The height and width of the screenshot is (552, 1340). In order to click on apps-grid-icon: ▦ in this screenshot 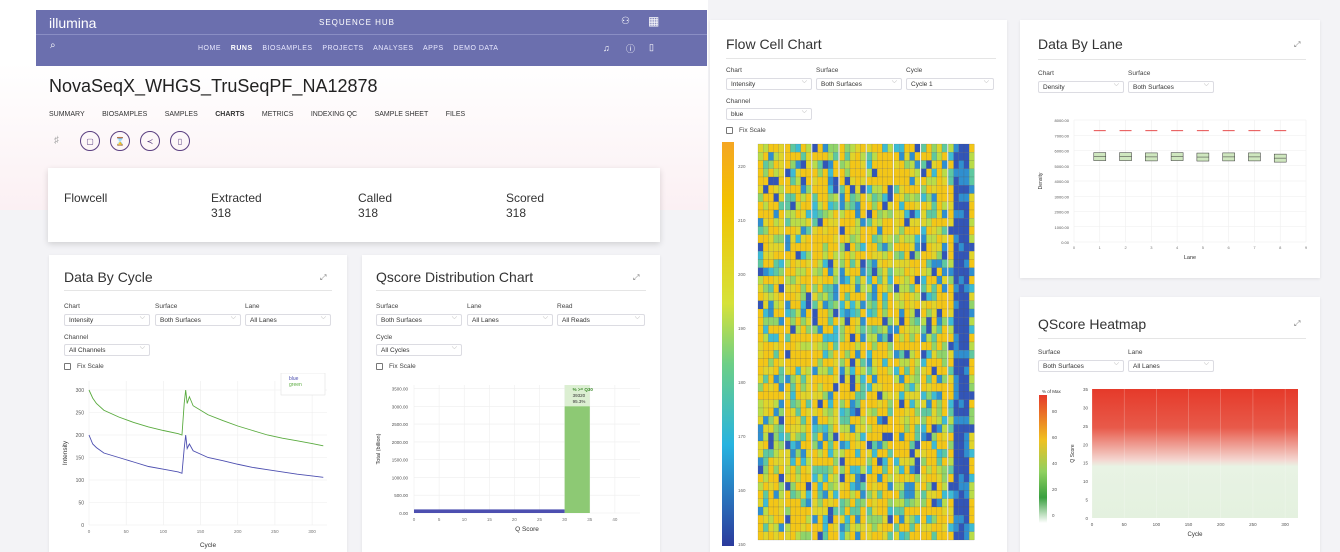, I will do `click(653, 21)`.